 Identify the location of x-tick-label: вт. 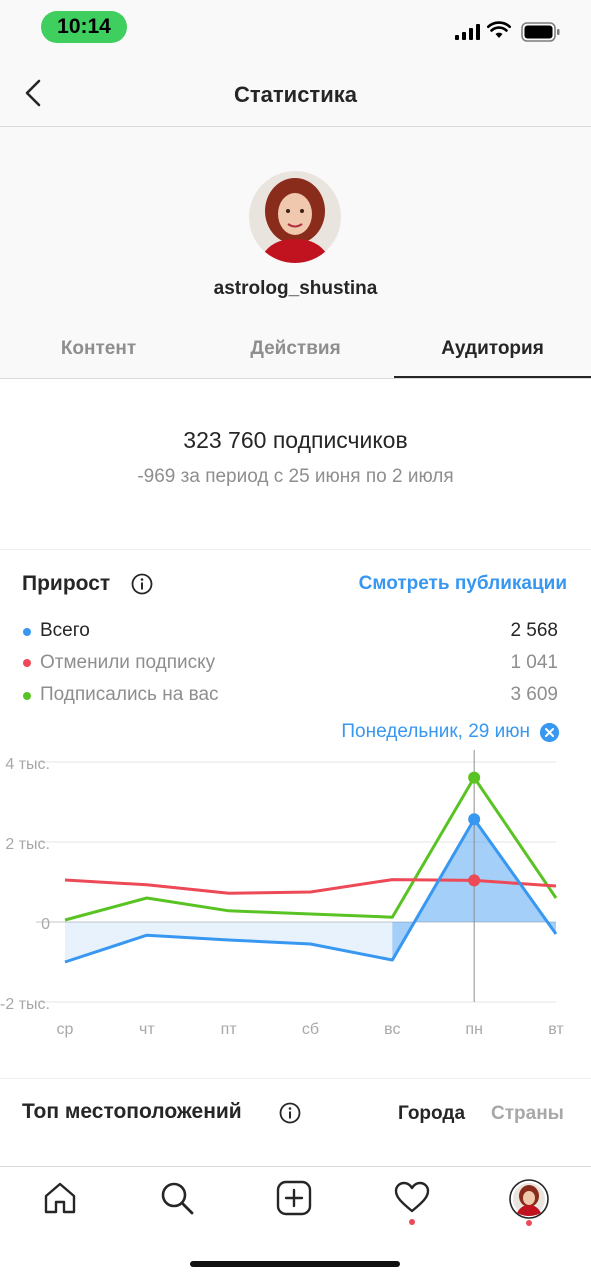
(556, 1029).